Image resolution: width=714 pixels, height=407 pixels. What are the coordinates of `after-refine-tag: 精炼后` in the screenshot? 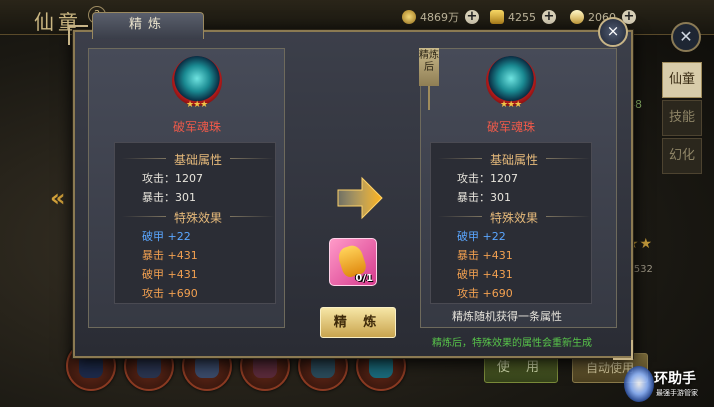 It's located at (429, 79).